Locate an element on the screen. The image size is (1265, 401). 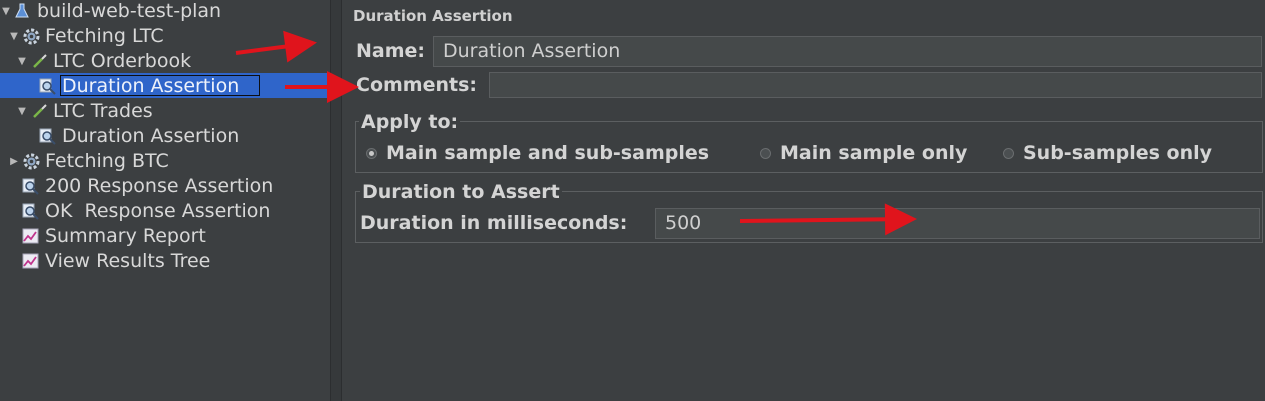
radio-sub-samples-only is located at coordinates (1008, 153).